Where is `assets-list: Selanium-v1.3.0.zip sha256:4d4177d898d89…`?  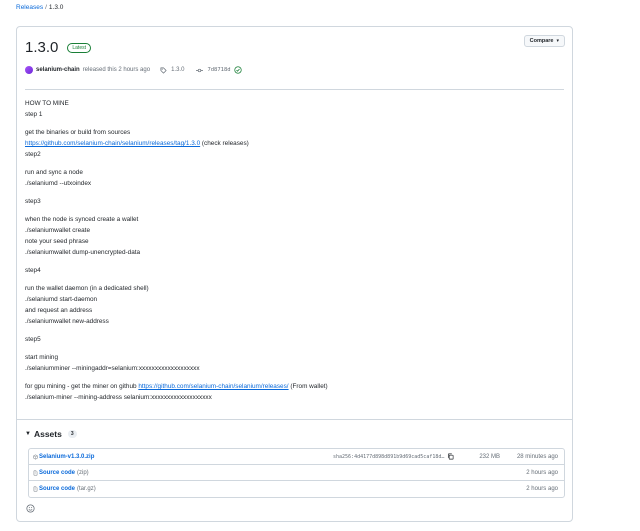 assets-list: Selanium-v1.3.0.zip sha256:4d4177d898d89… is located at coordinates (296, 473).